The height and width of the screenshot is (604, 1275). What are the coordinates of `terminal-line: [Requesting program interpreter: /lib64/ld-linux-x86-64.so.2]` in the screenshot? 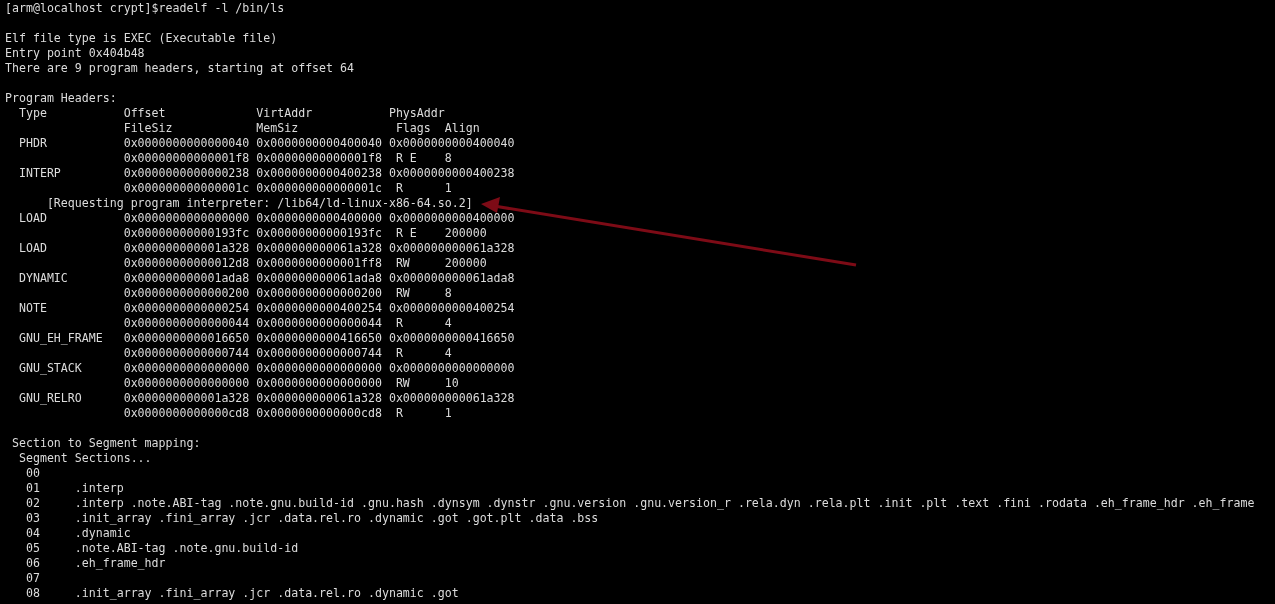 It's located at (259, 203).